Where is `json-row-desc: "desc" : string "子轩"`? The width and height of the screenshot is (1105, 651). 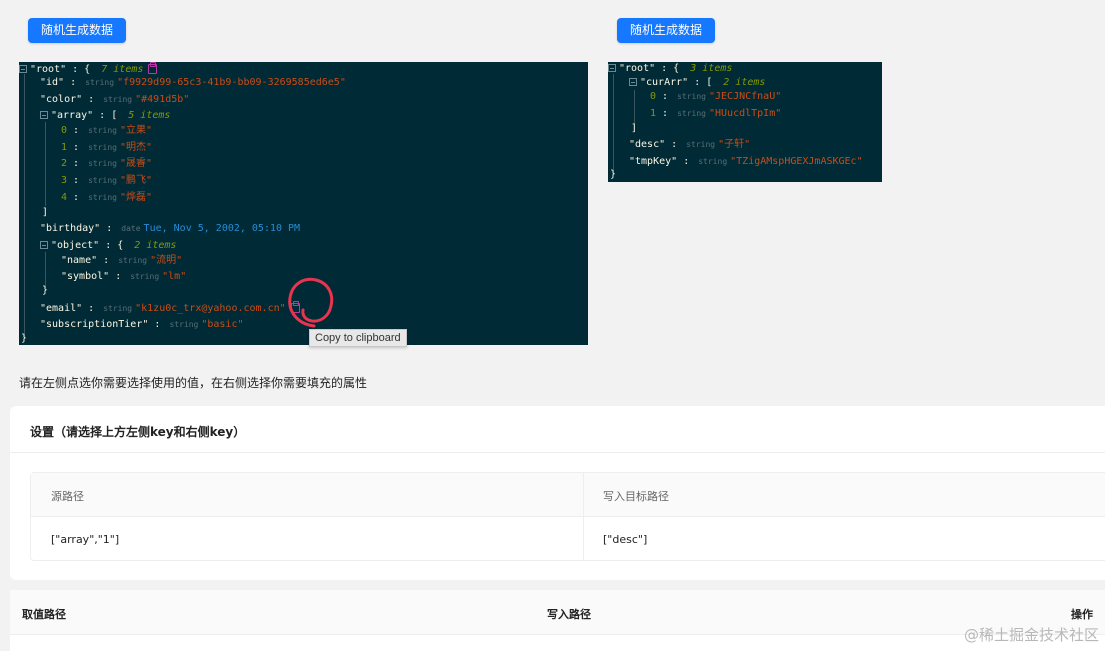
json-row-desc: "desc" : string "子轩" is located at coordinates (689, 144).